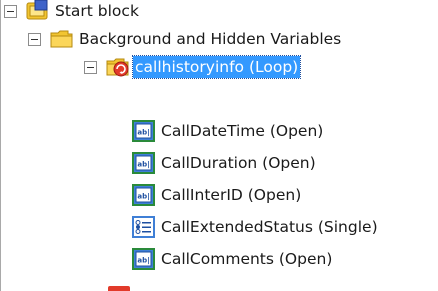  Describe the element at coordinates (119, 288) in the screenshot. I see `clipped-tree-item-icon` at that location.